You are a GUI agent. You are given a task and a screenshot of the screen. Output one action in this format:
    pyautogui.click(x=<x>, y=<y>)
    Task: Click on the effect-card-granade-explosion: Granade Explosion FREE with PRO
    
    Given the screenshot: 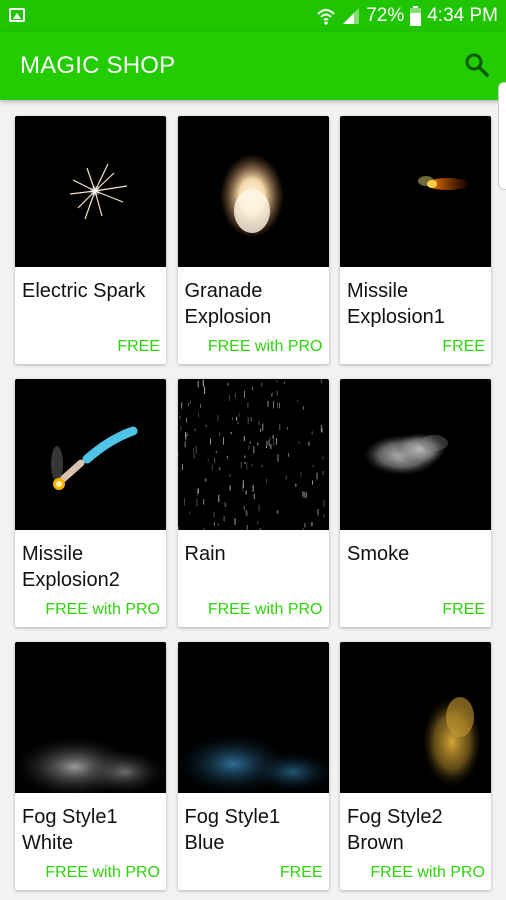 What is the action you would take?
    pyautogui.click(x=253, y=240)
    